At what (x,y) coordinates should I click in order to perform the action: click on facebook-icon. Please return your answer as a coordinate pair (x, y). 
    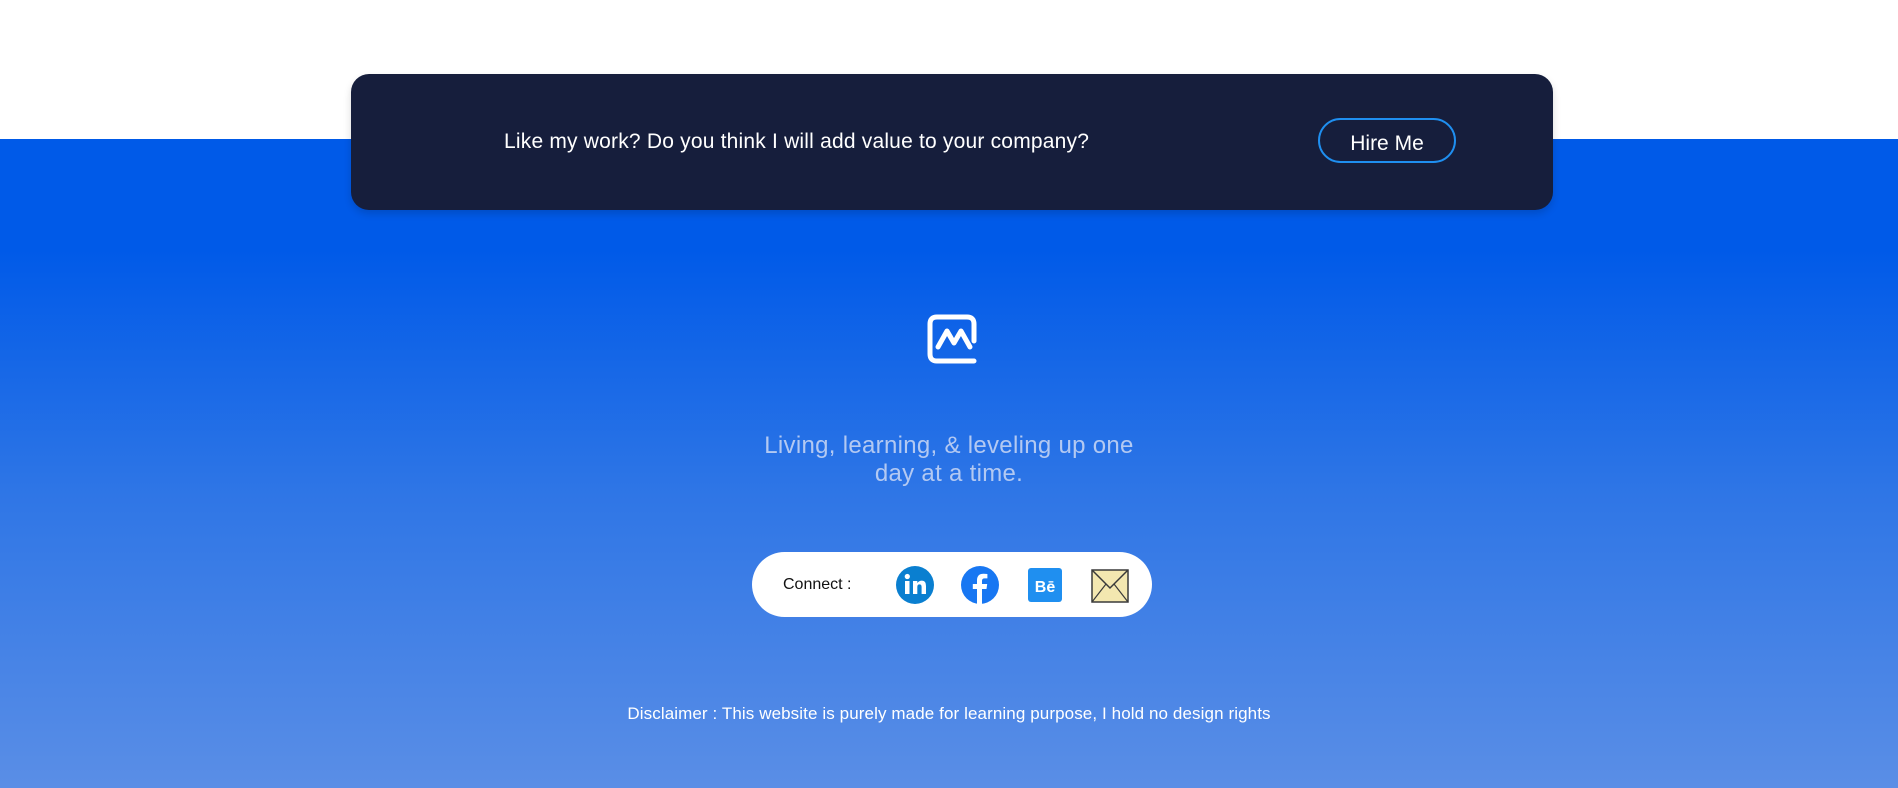
    Looking at the image, I should click on (980, 585).